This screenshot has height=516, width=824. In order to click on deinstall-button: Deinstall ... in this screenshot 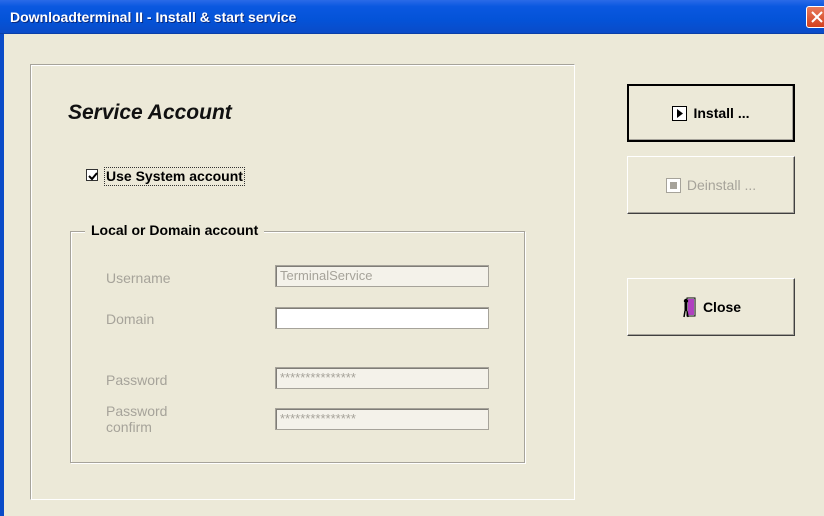, I will do `click(711, 185)`.